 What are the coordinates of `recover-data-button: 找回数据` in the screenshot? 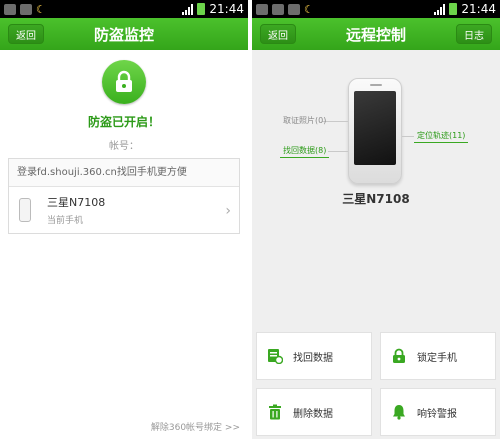 It's located at (314, 356).